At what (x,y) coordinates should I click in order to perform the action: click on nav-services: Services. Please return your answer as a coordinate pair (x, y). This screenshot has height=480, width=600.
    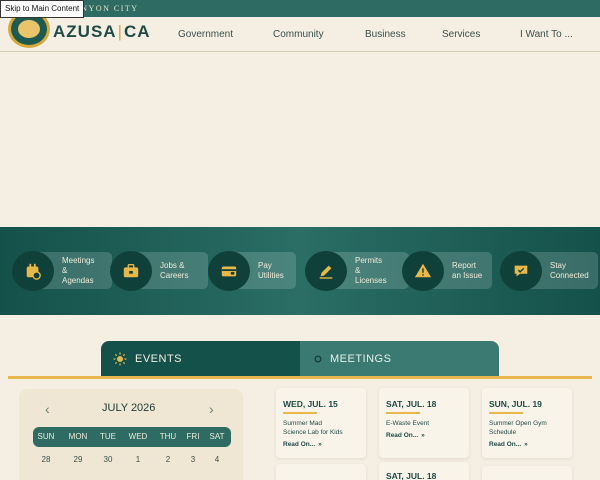
    Looking at the image, I should click on (461, 34).